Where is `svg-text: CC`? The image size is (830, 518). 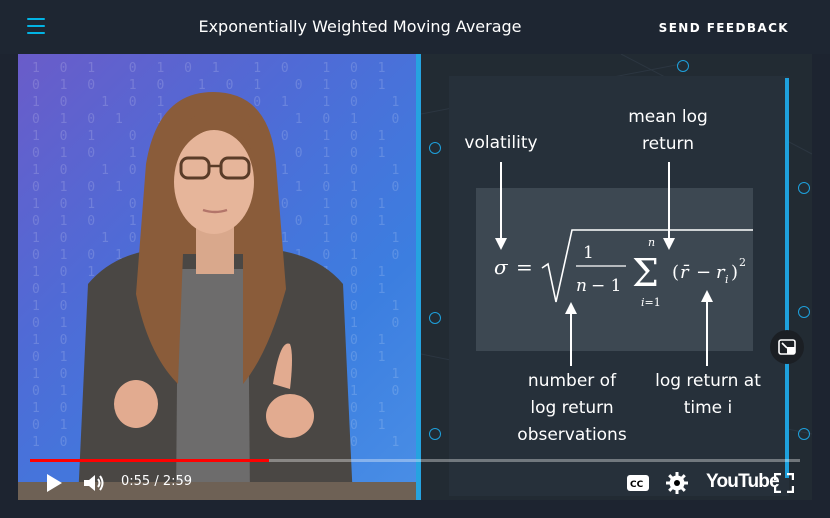 svg-text: CC is located at coordinates (637, 485).